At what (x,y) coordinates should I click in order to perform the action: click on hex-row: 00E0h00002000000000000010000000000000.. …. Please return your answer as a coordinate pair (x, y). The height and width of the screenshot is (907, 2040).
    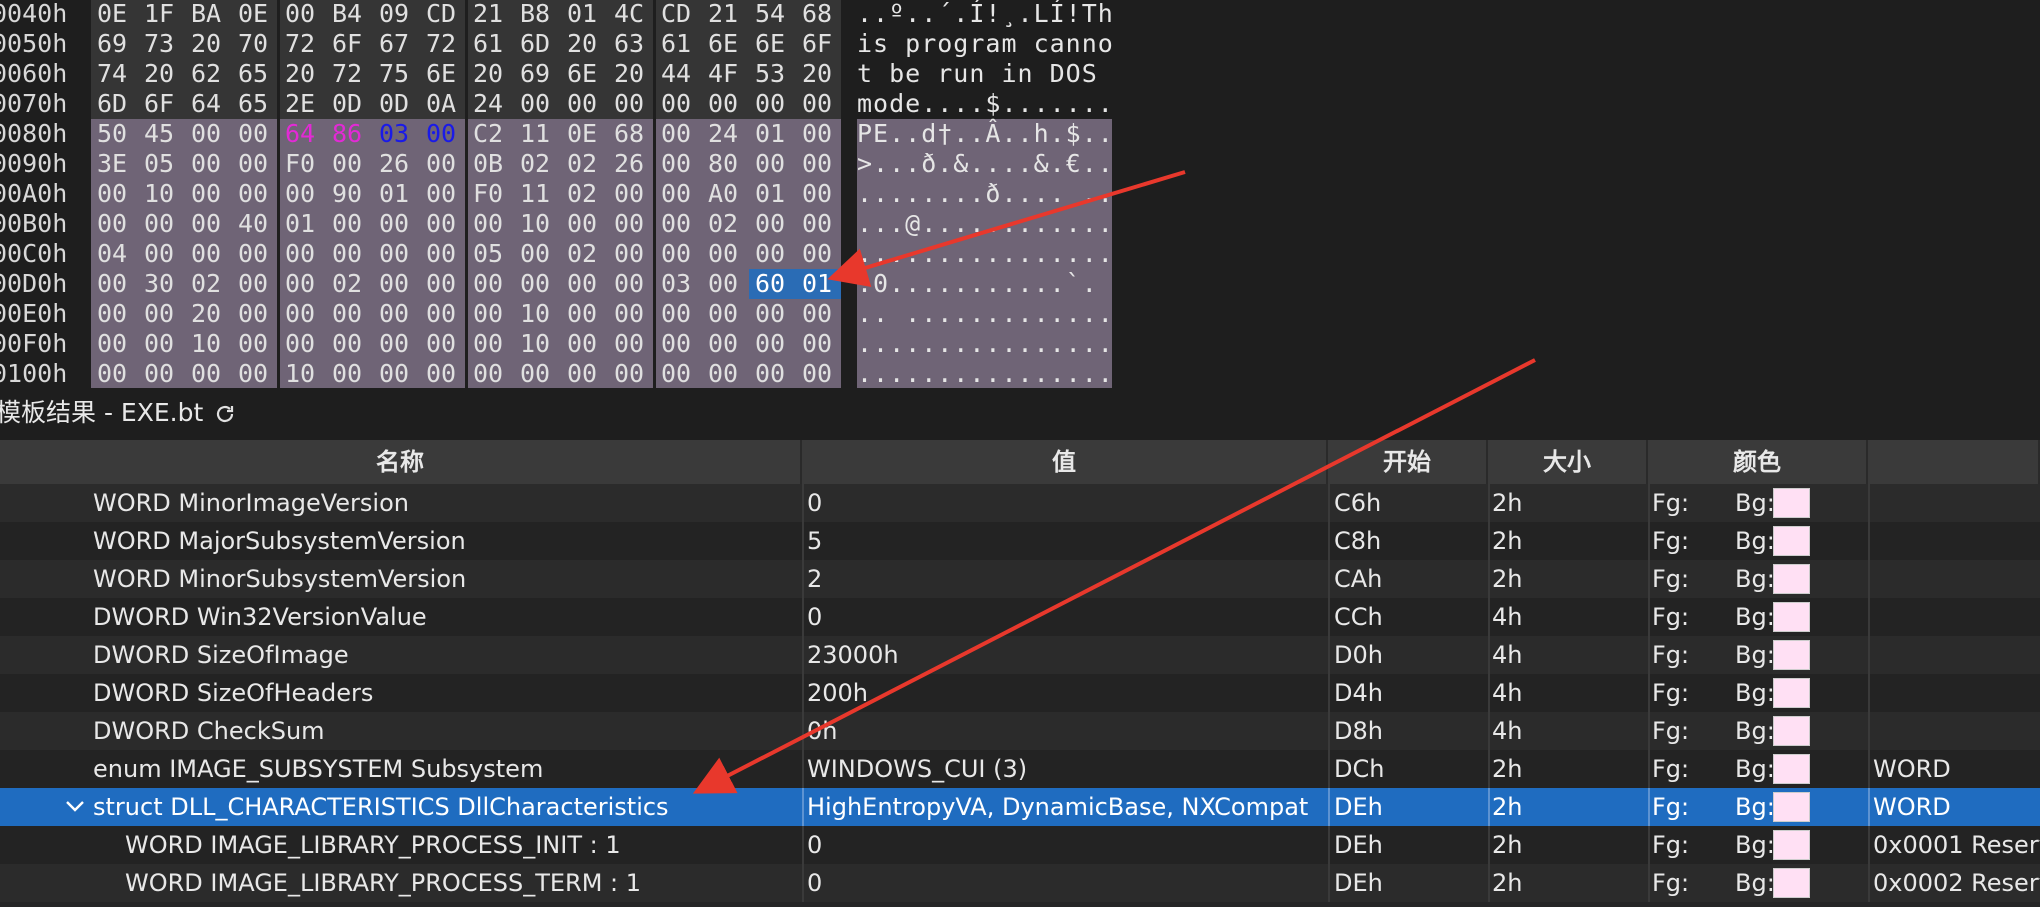
    Looking at the image, I should click on (1020, 314).